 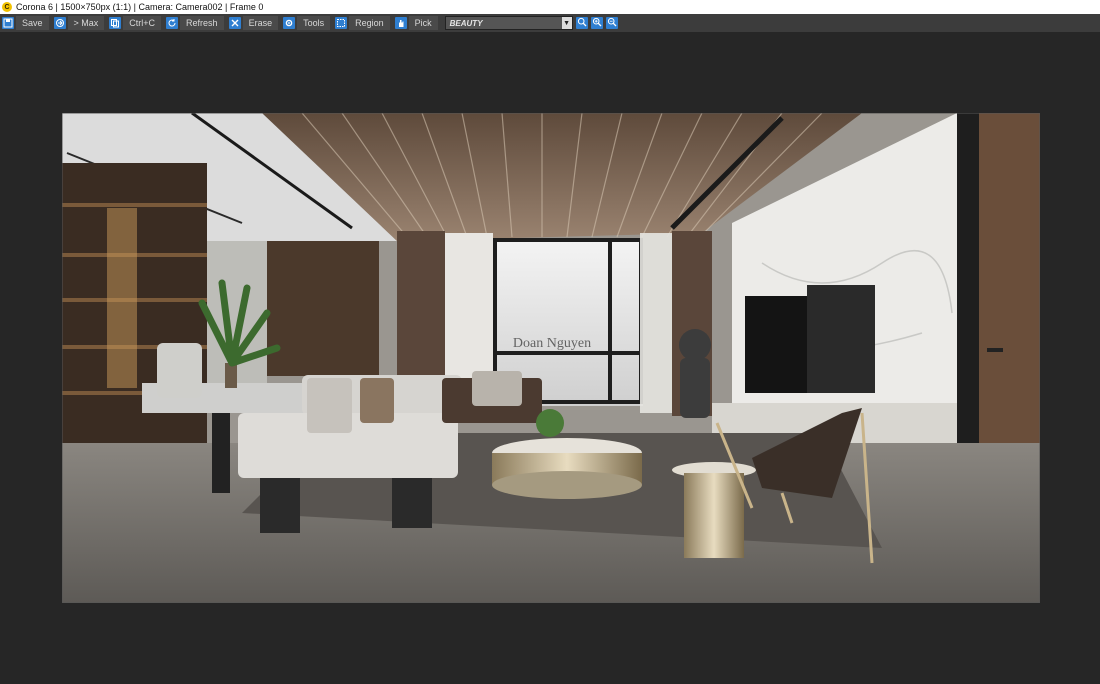 What do you see at coordinates (508, 23) in the screenshot?
I see `render-pass-select: BEAUTY ▼` at bounding box center [508, 23].